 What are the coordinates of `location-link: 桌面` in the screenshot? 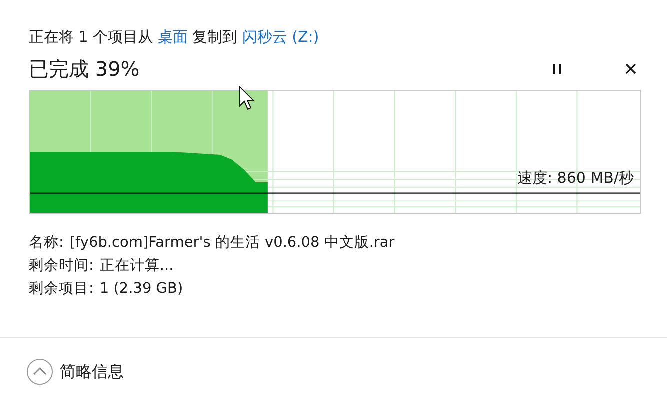 It's located at (173, 37).